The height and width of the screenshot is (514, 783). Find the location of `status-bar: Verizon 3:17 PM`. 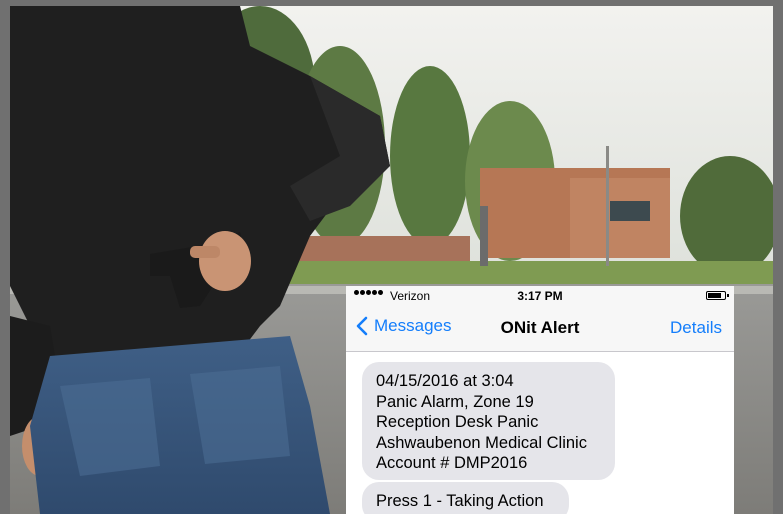

status-bar: Verizon 3:17 PM is located at coordinates (540, 296).